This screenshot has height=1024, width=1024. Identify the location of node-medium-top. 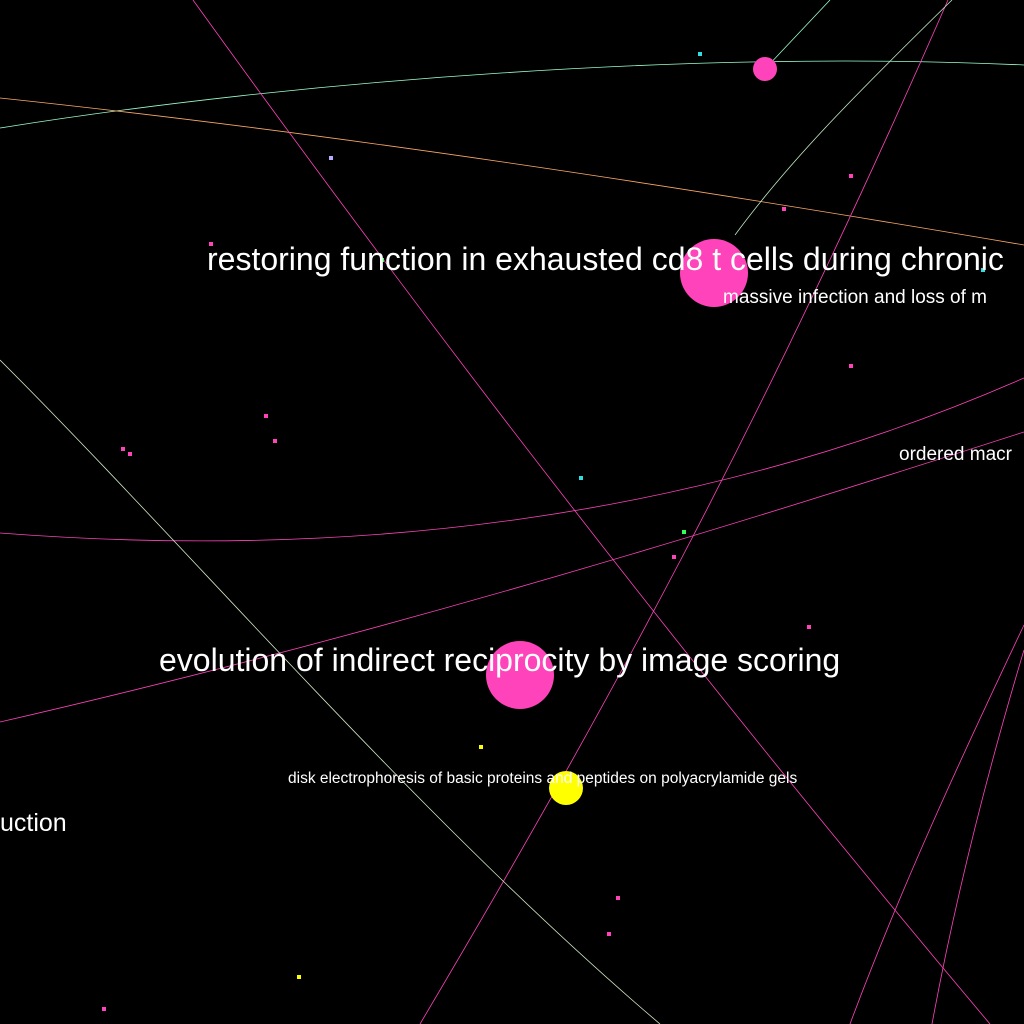
(765, 69).